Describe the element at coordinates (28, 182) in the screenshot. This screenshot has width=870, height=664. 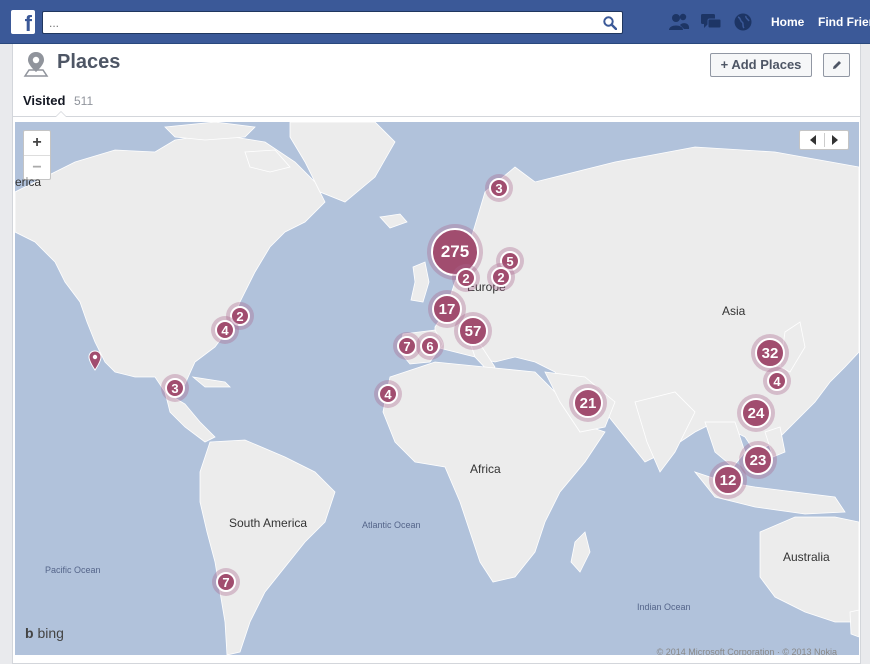
I see `label-north-america: erica` at that location.